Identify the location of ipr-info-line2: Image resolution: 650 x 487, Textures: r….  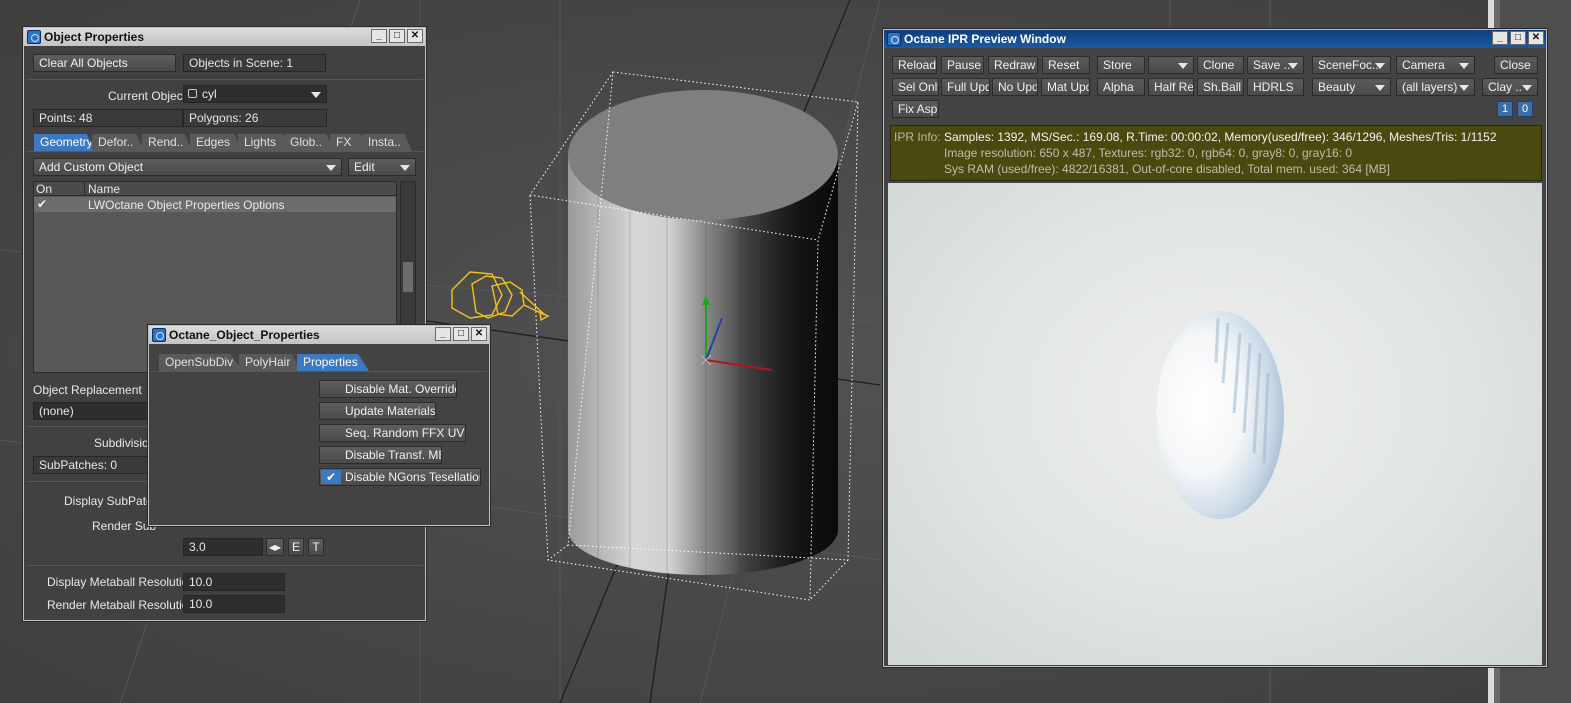
(1148, 153).